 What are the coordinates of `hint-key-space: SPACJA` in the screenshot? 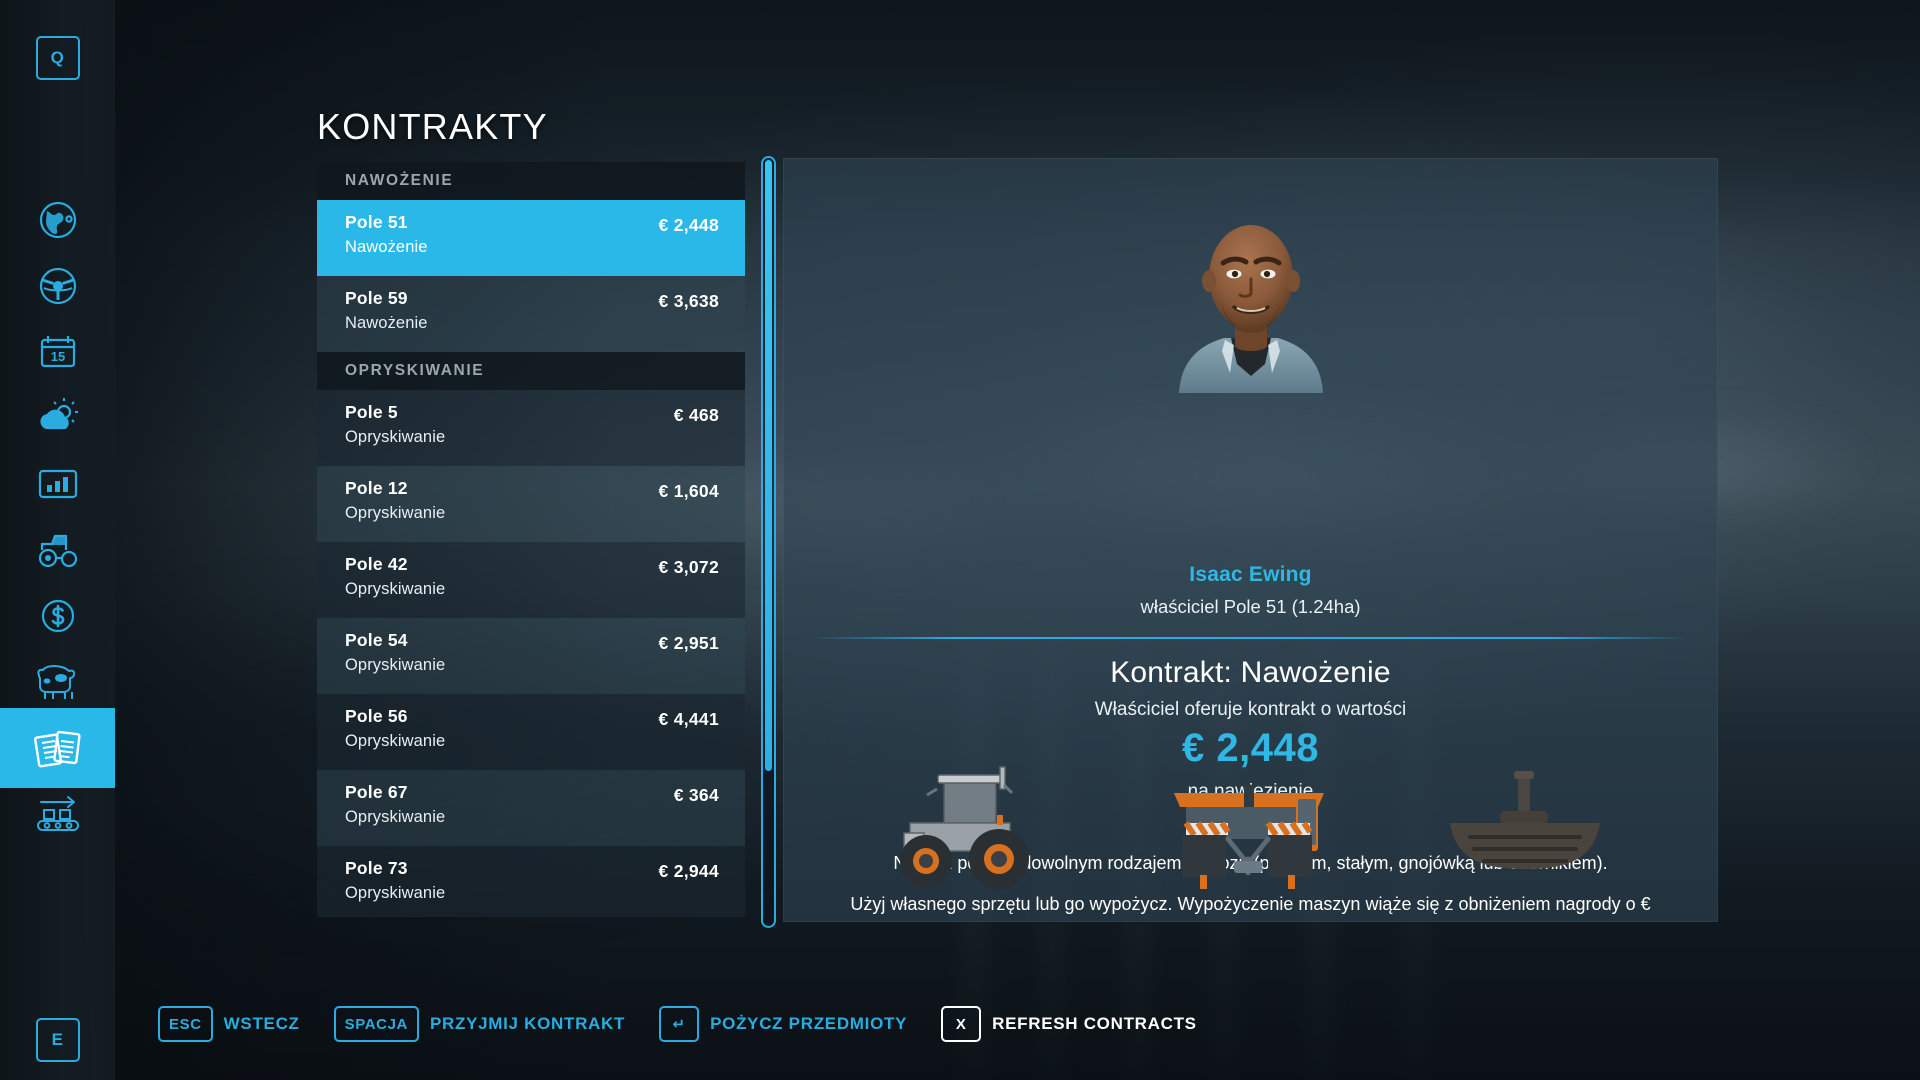 It's located at (376, 1024).